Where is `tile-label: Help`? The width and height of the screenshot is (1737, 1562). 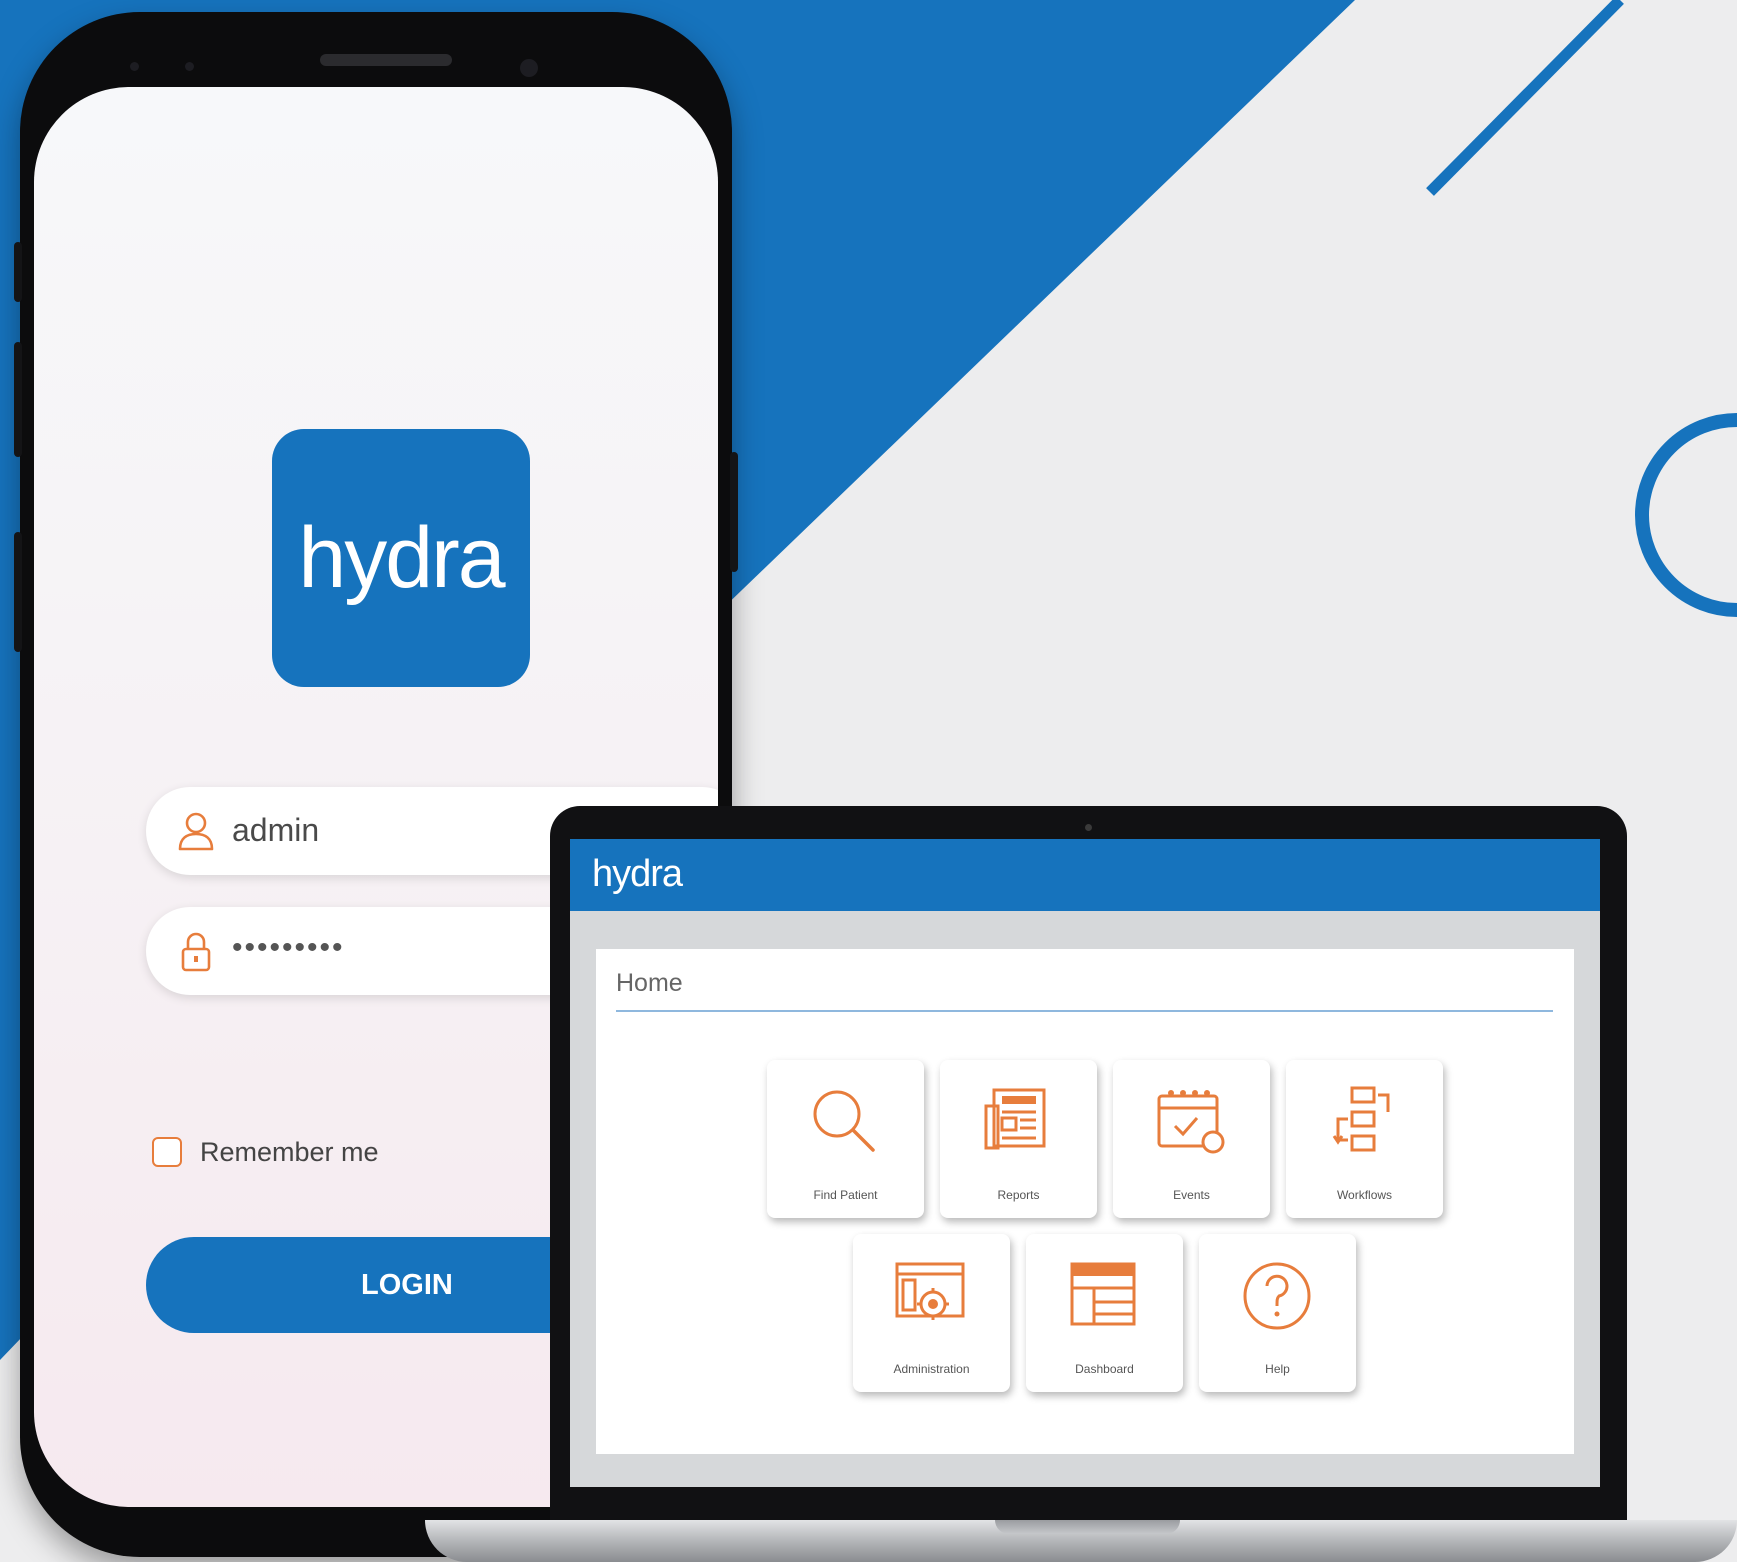
tile-label: Help is located at coordinates (1277, 1369).